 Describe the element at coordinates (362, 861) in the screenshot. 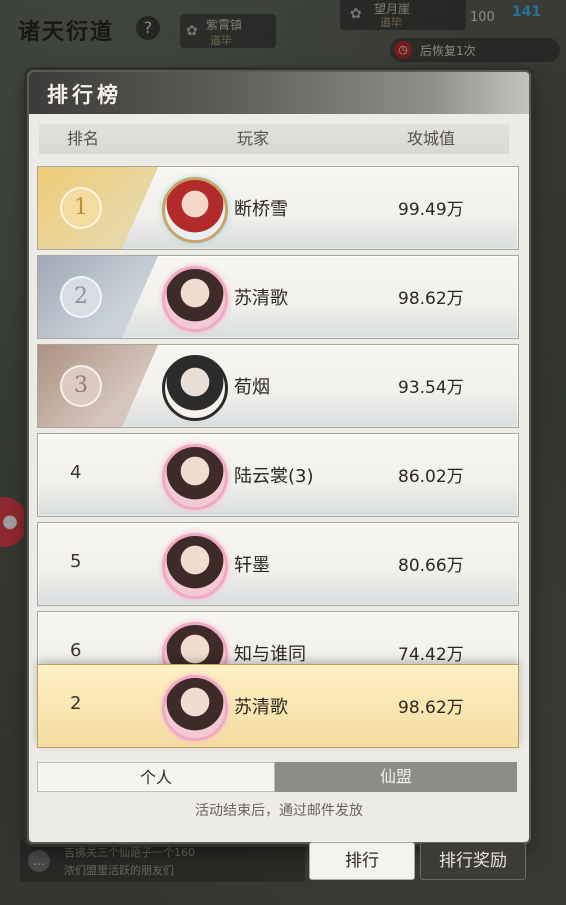

I see `rank-button: 排行` at that location.